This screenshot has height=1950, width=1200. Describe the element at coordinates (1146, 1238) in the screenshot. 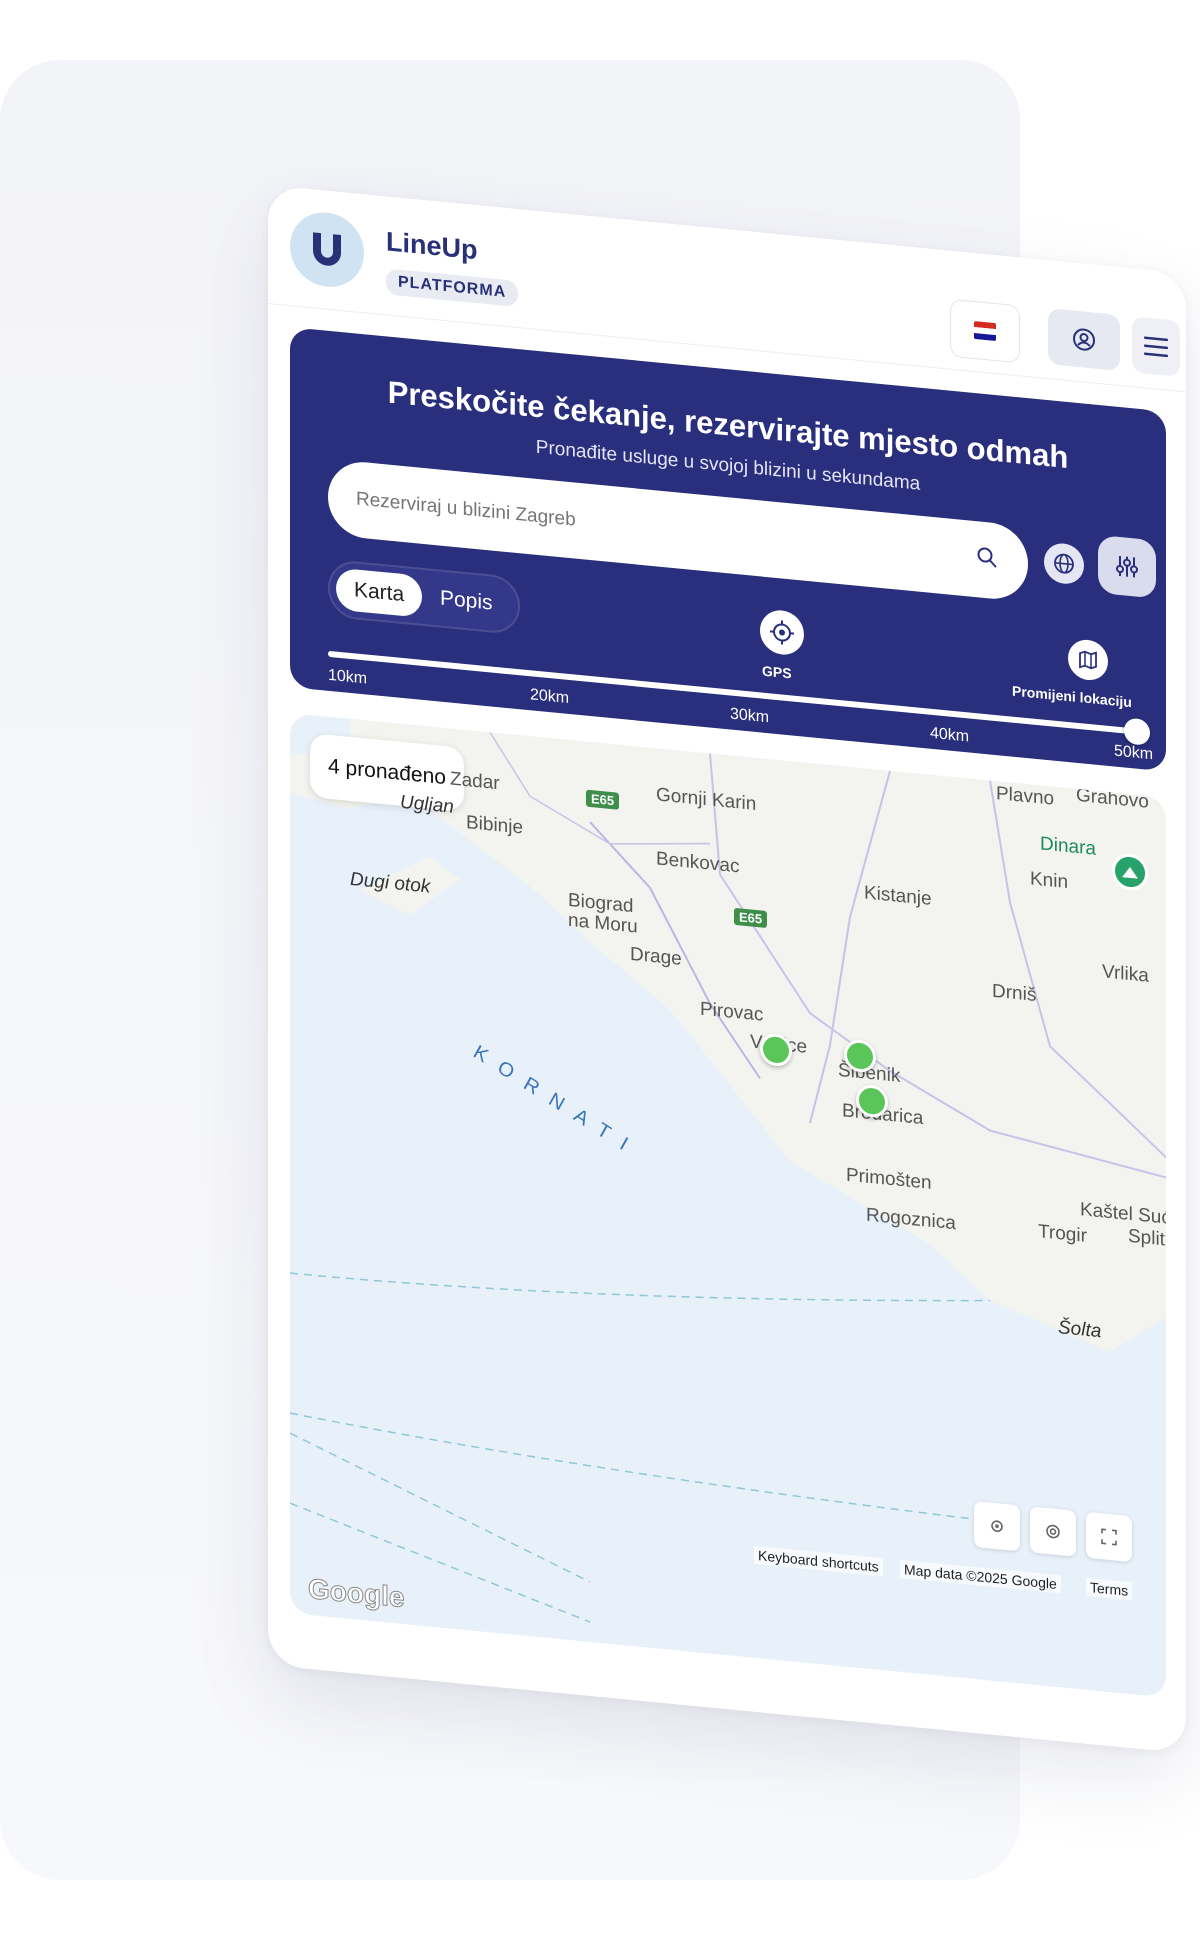

I see `map-label: Split` at that location.